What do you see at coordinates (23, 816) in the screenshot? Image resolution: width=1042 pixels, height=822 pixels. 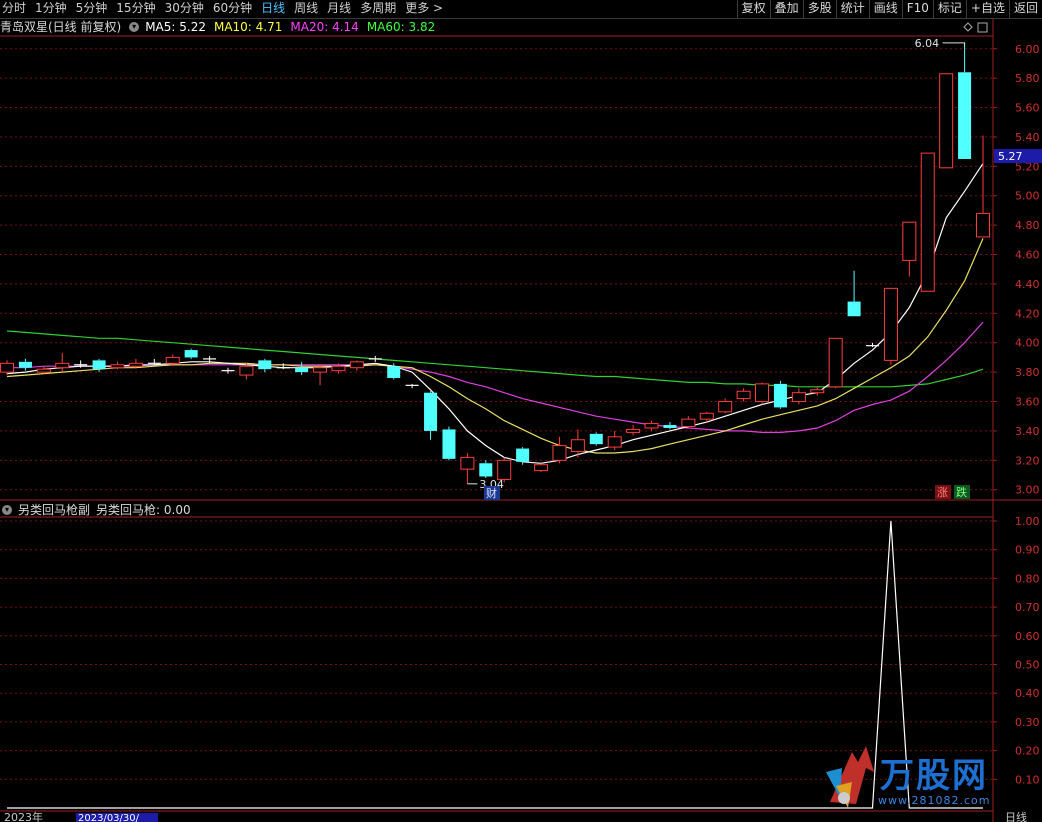 I see `time-axis-year: 2023年` at bounding box center [23, 816].